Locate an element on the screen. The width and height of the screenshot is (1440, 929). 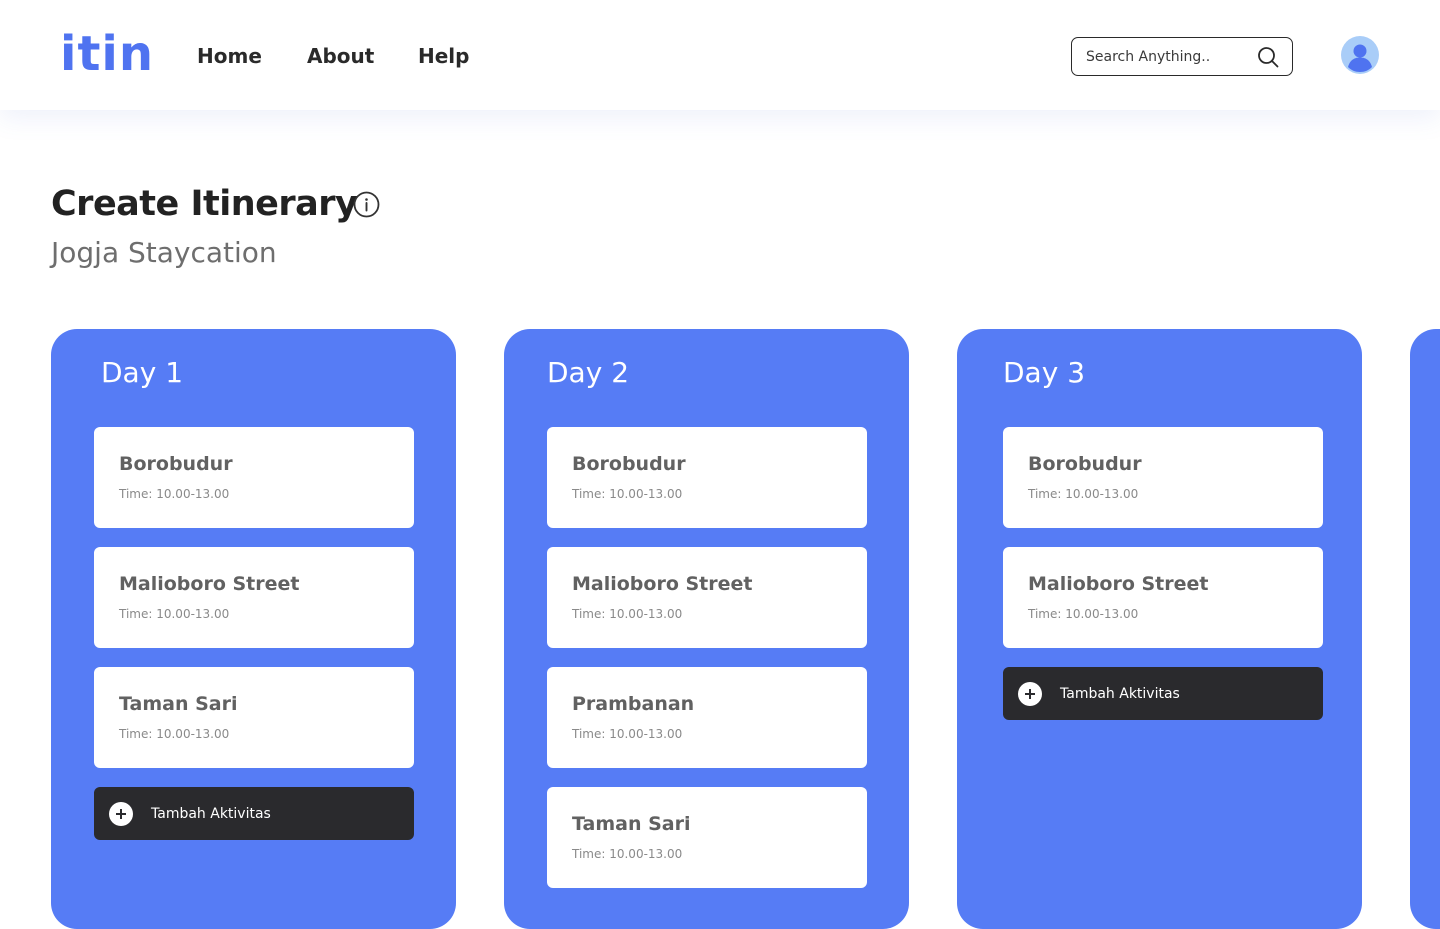
itin-logo: itin is located at coordinates (107, 54).